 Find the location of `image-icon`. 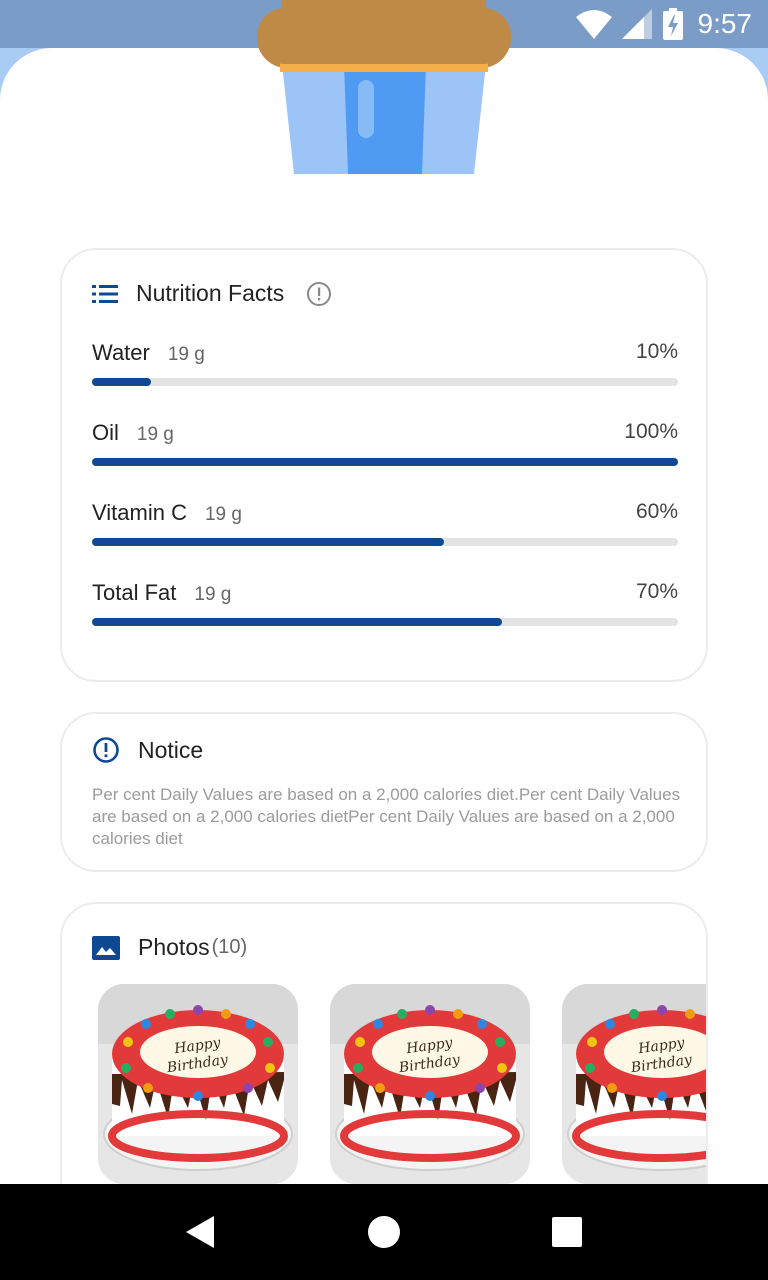

image-icon is located at coordinates (106, 947).